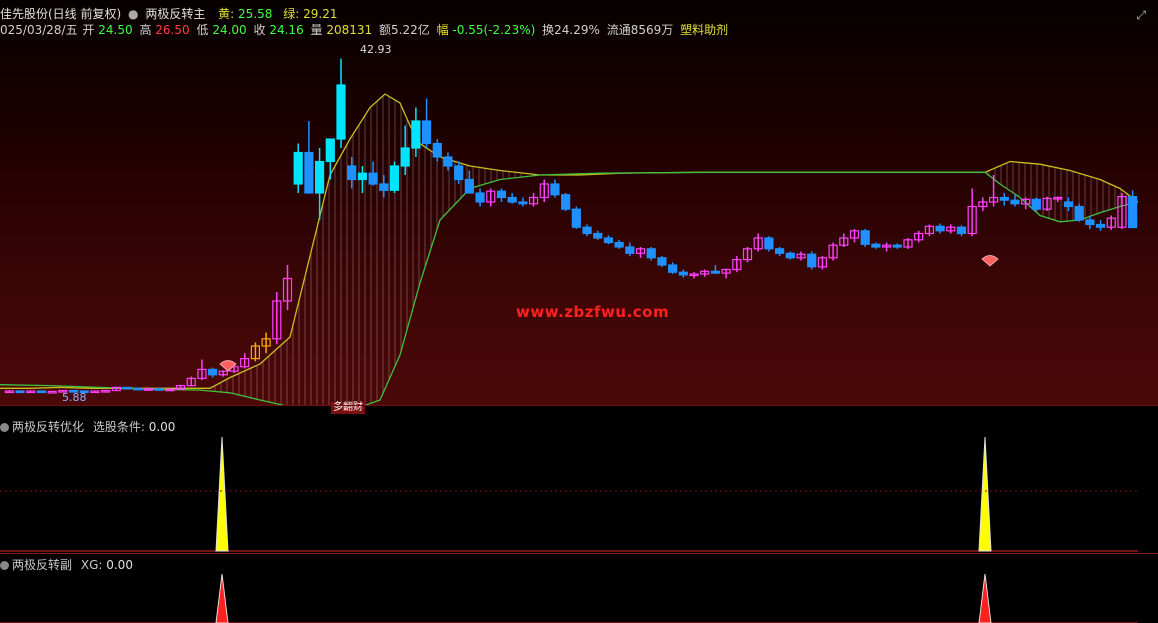 This screenshot has height=623, width=1158. I want to click on osc2-value: 0.00, so click(119, 565).